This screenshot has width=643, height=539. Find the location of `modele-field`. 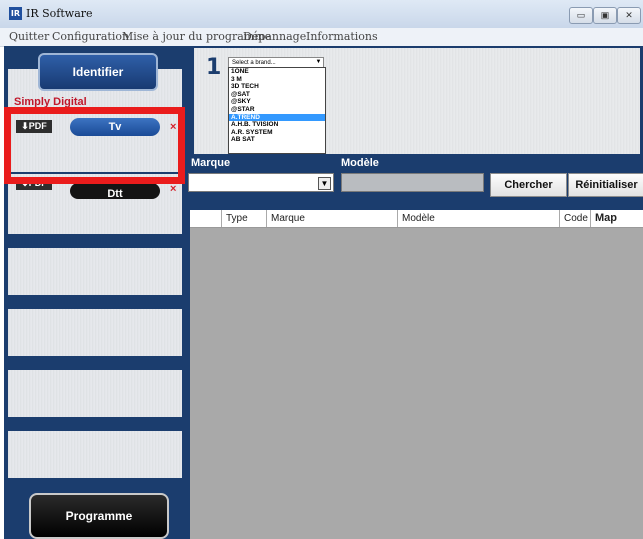

modele-field is located at coordinates (412, 182).